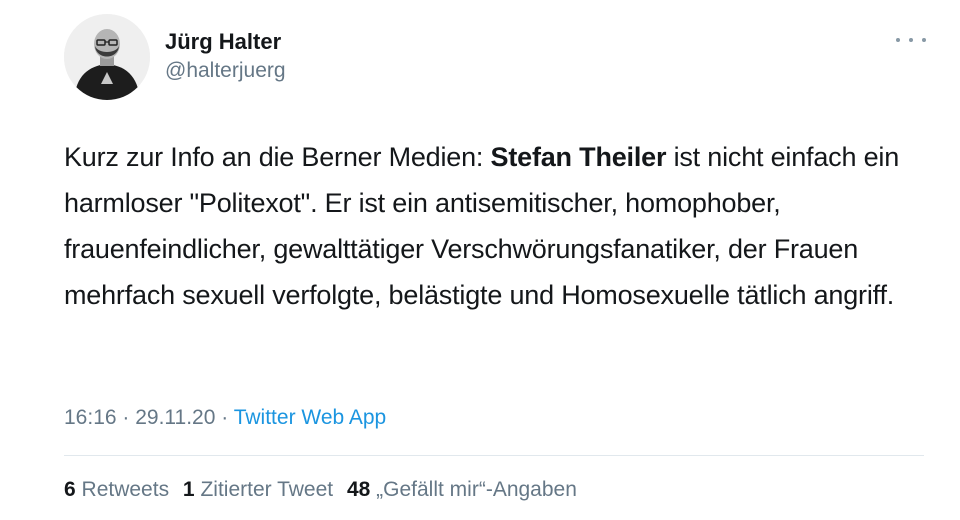 The width and height of the screenshot is (960, 520). Describe the element at coordinates (188, 489) in the screenshot. I see `quotes-count: 1` at that location.